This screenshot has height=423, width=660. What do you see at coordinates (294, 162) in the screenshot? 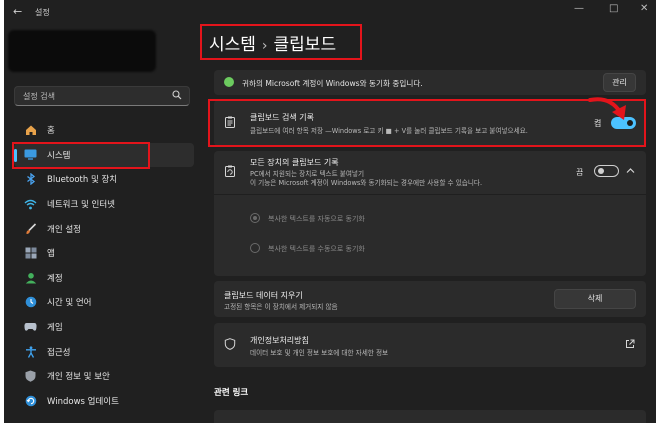
I see `sync-devices-title: 모든 장치의 클립보드 기록` at bounding box center [294, 162].